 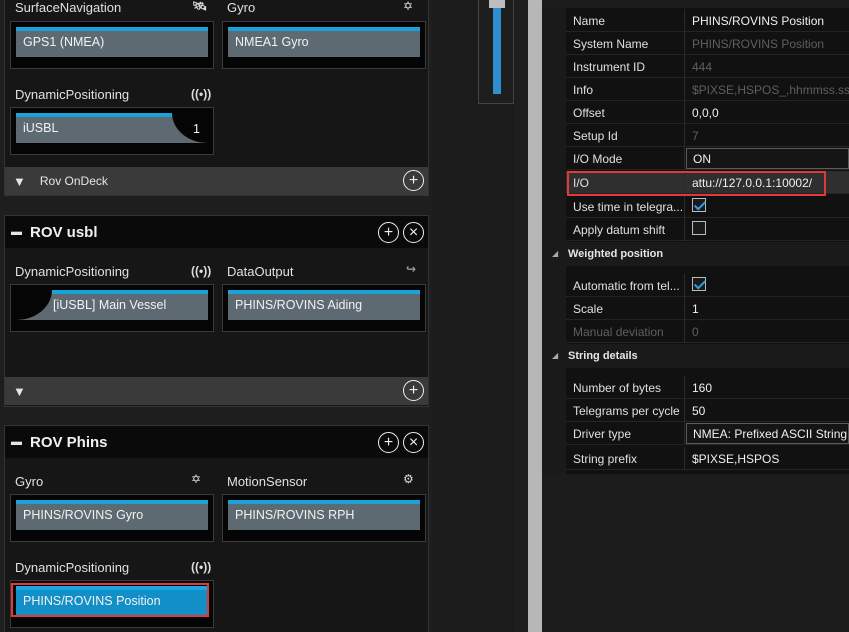 I want to click on category-label: SurfaceNavigation, so click(x=68, y=7).